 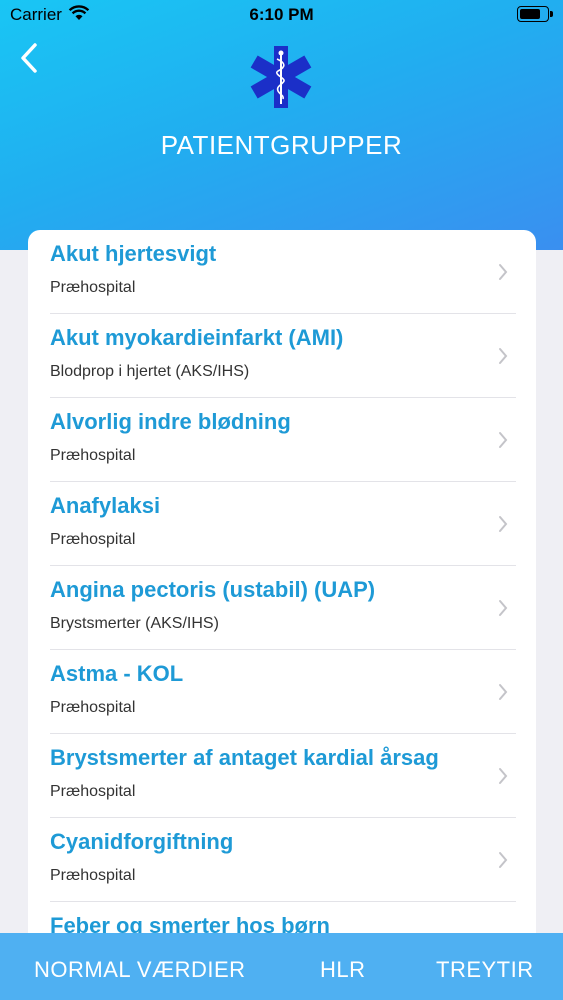 What do you see at coordinates (283, 440) in the screenshot?
I see `list-item: Alvorlig indre blødning Præhospital` at bounding box center [283, 440].